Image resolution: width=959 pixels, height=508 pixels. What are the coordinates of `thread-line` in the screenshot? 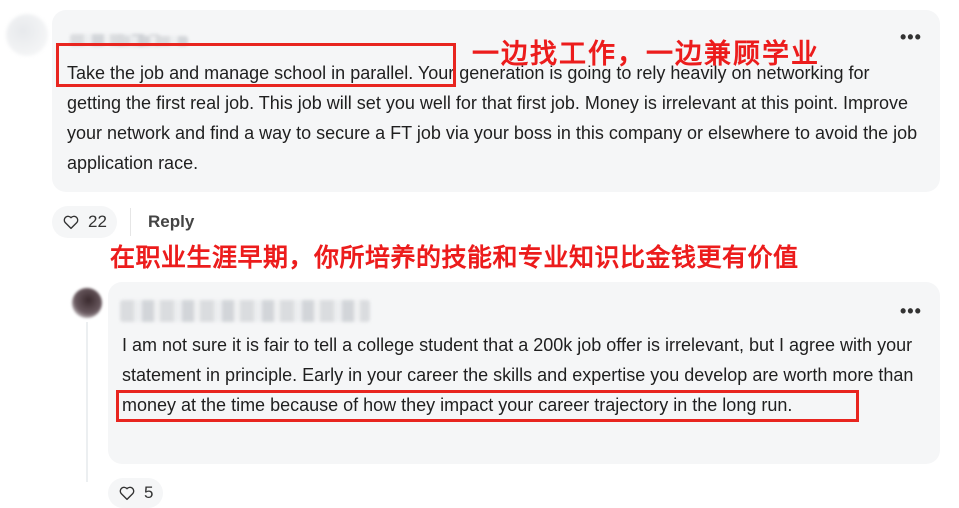 It's located at (87, 402).